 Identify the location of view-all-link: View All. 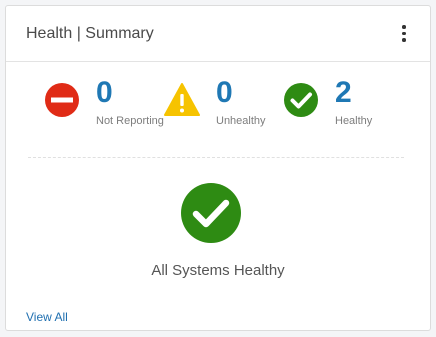
(47, 317).